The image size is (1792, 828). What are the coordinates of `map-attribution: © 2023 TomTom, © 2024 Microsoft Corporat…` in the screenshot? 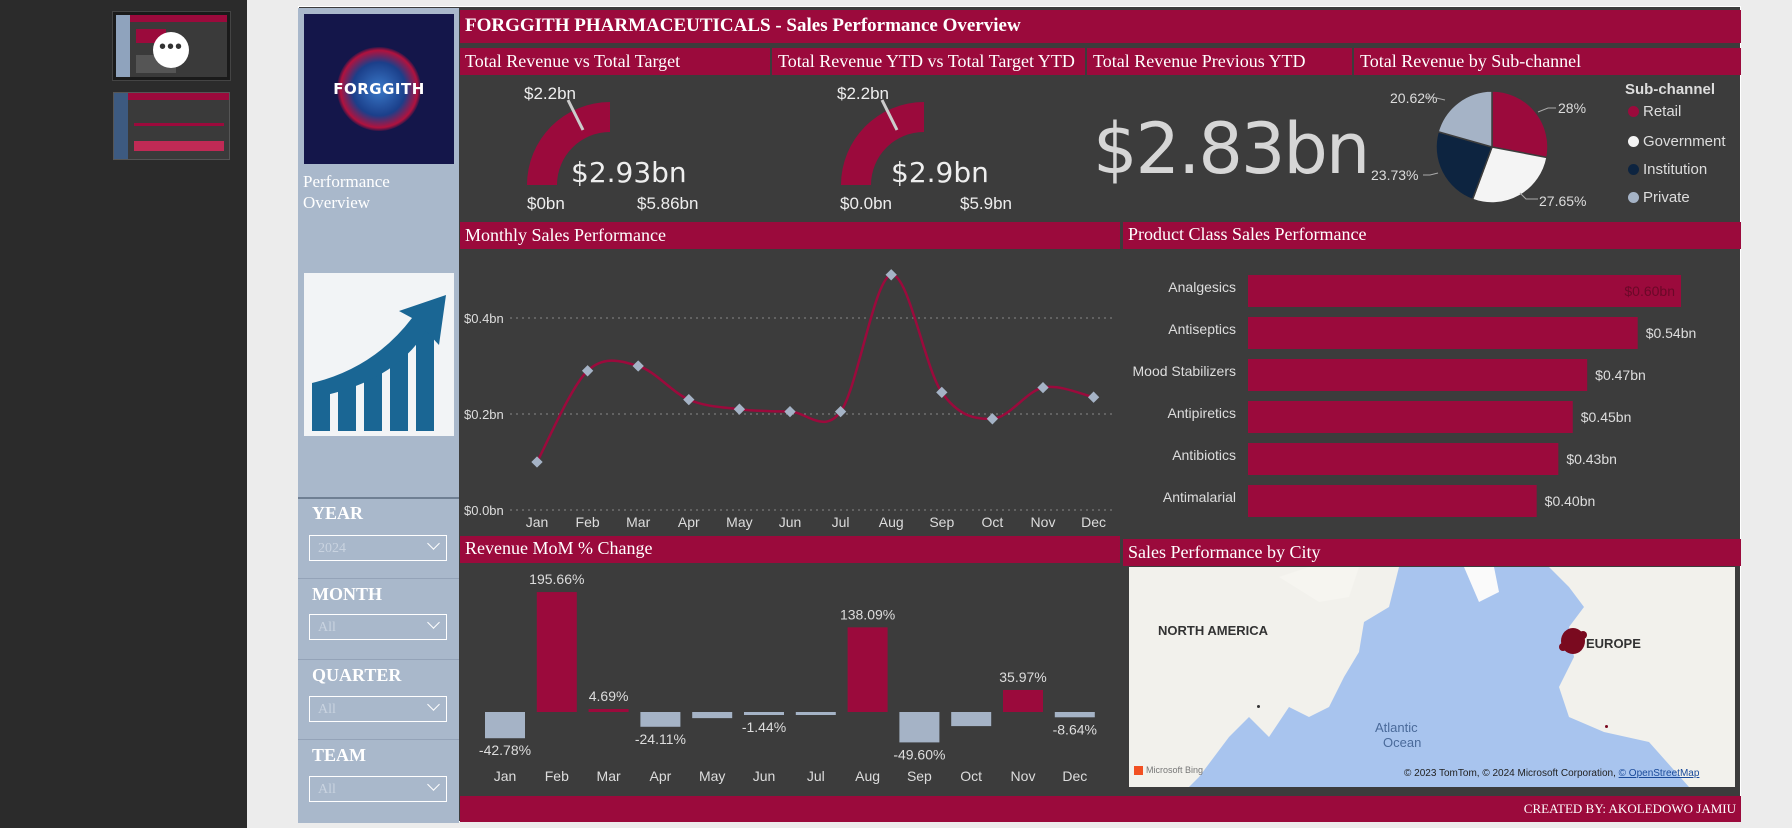 It's located at (1552, 773).